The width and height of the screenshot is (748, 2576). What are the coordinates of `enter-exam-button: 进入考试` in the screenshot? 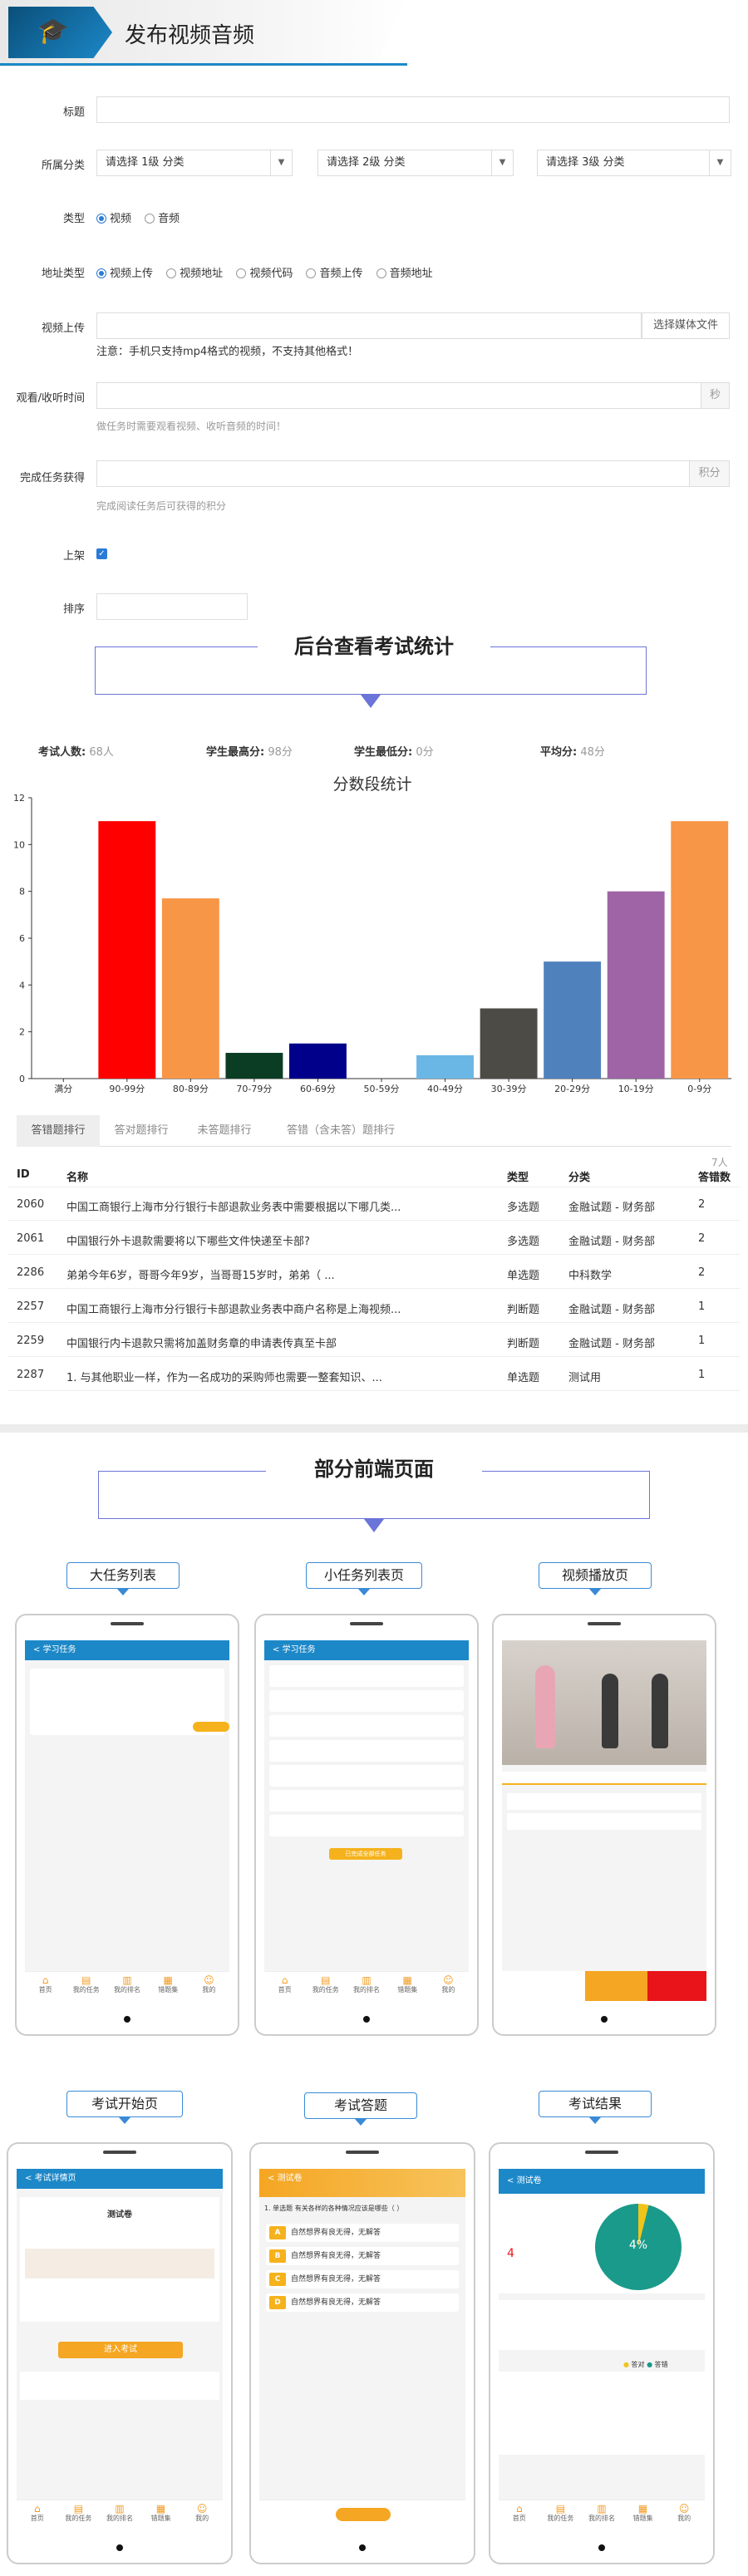 It's located at (120, 2350).